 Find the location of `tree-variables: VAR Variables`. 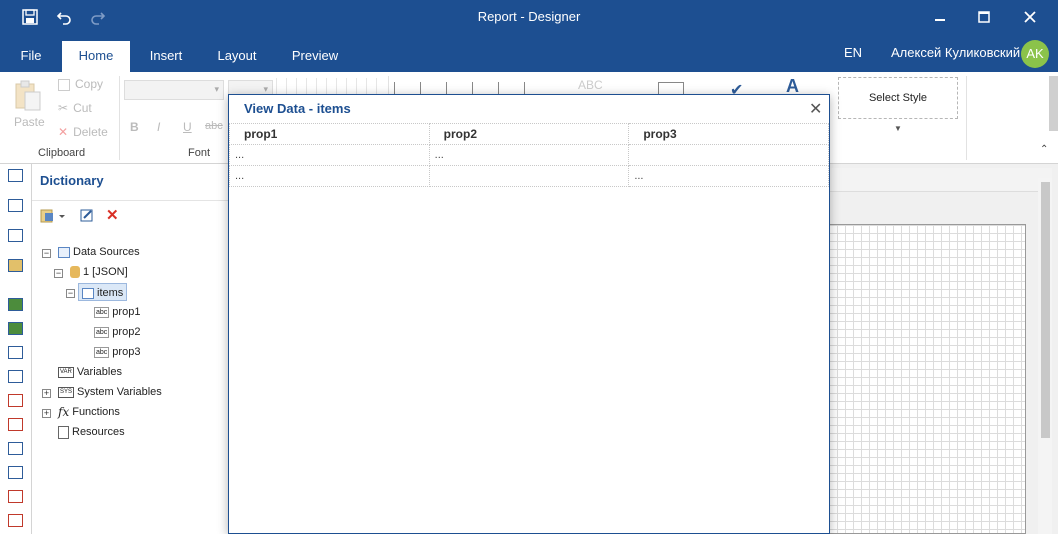

tree-variables: VAR Variables is located at coordinates (90, 372).